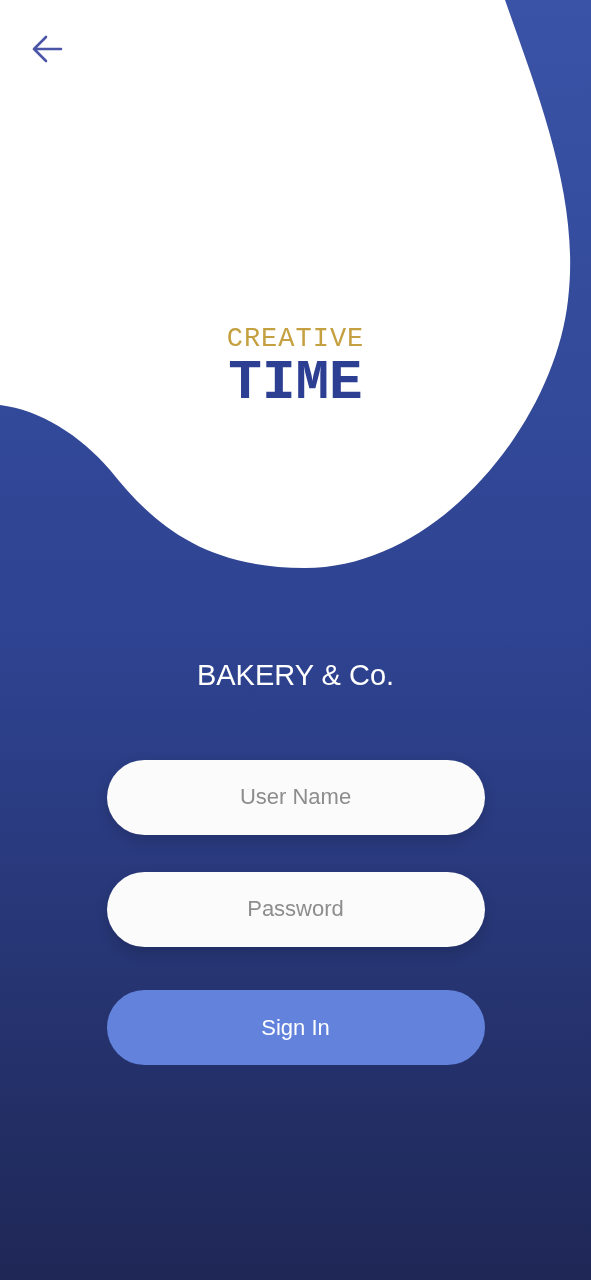 The width and height of the screenshot is (591, 1280). I want to click on password-field: Password, so click(295, 909).